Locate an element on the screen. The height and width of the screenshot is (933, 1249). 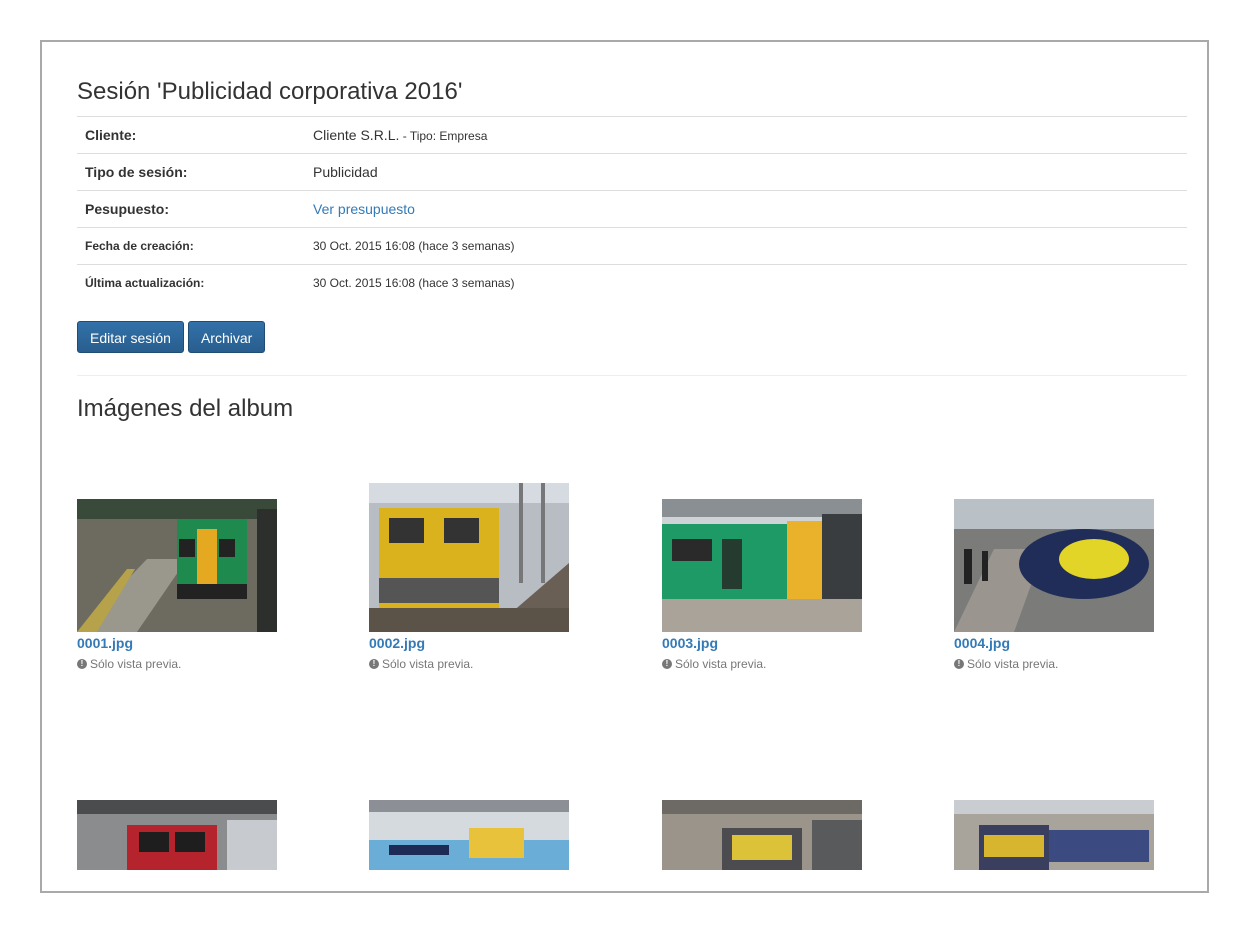
client-label: Cliente: is located at coordinates (191, 135).